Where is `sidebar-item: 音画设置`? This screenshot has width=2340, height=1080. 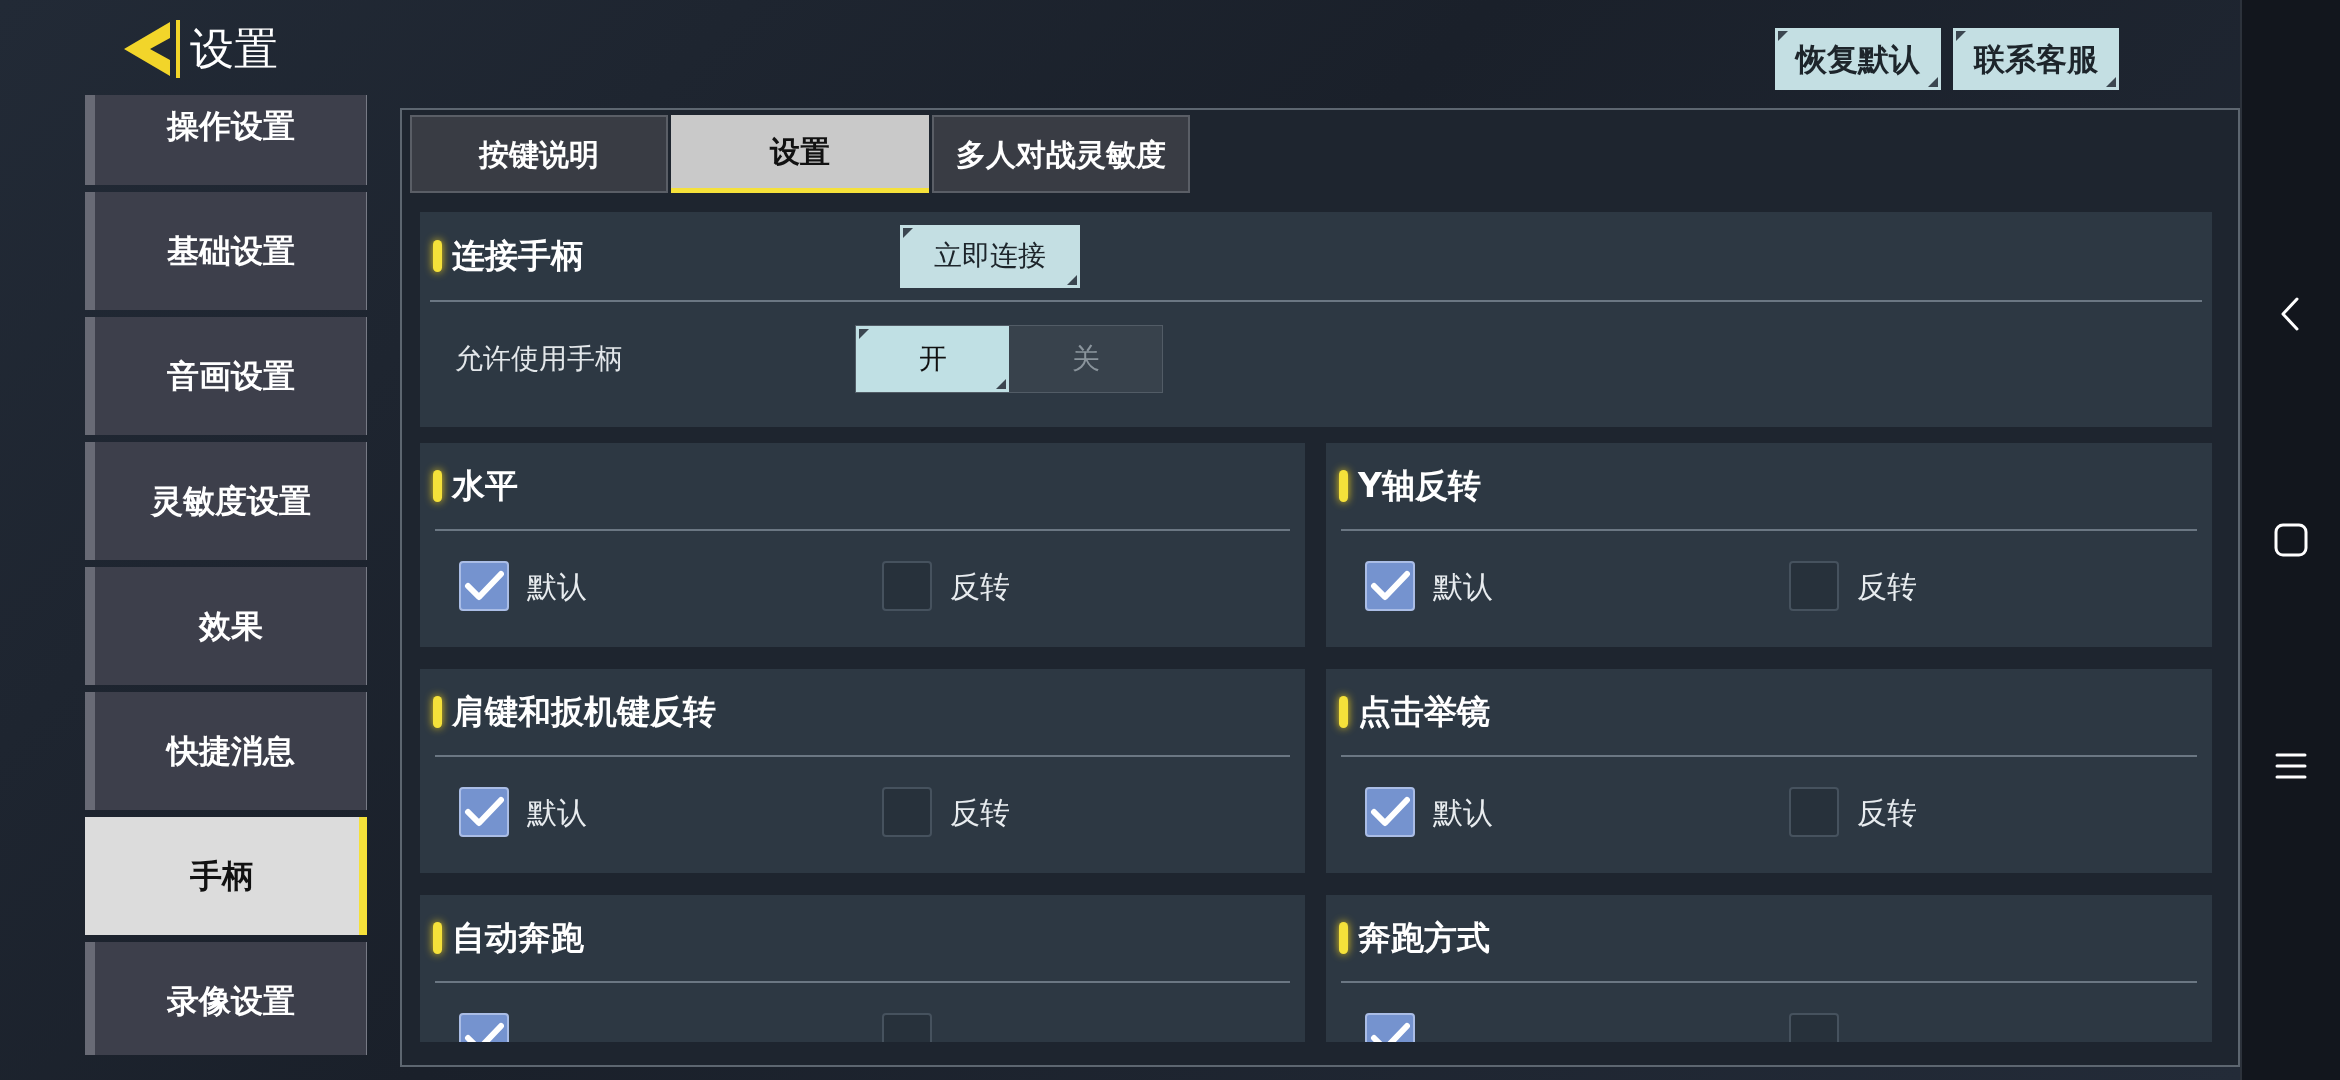
sidebar-item: 音画设置 is located at coordinates (226, 376).